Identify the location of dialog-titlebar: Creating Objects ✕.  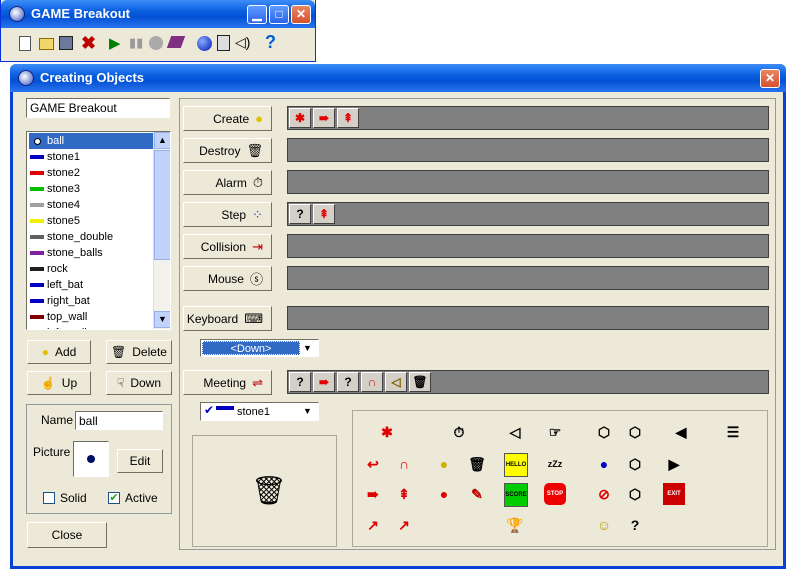
(398, 78).